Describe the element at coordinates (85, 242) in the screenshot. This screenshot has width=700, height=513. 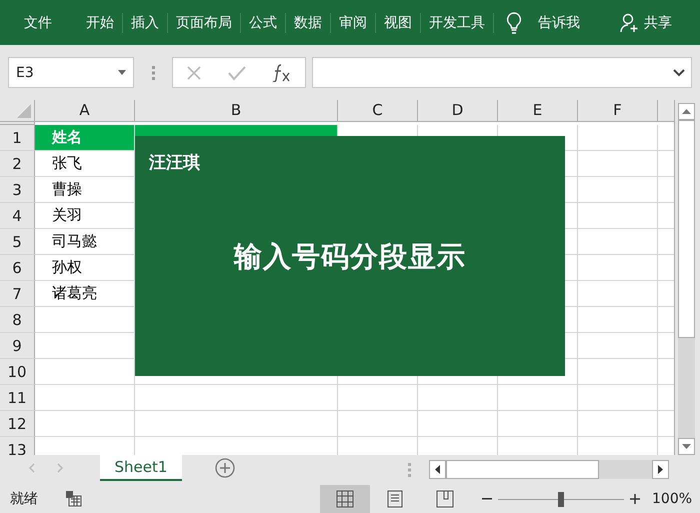
I see `table-cell: 司马懿` at that location.